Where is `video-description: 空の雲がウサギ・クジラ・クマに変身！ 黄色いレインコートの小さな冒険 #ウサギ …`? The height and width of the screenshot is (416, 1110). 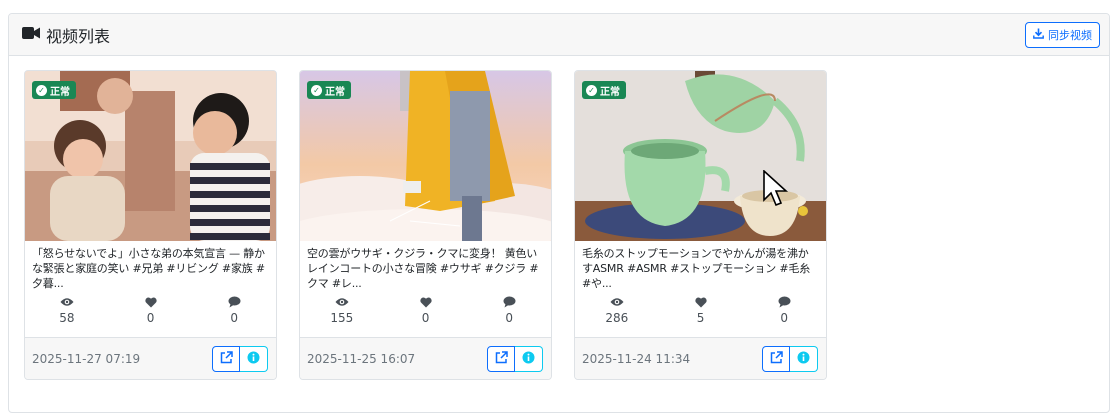
video-description: 空の雲がウサギ・クジラ・クマに変身！ 黄色いレインコートの小さな冒険 #ウサギ … is located at coordinates (423, 268).